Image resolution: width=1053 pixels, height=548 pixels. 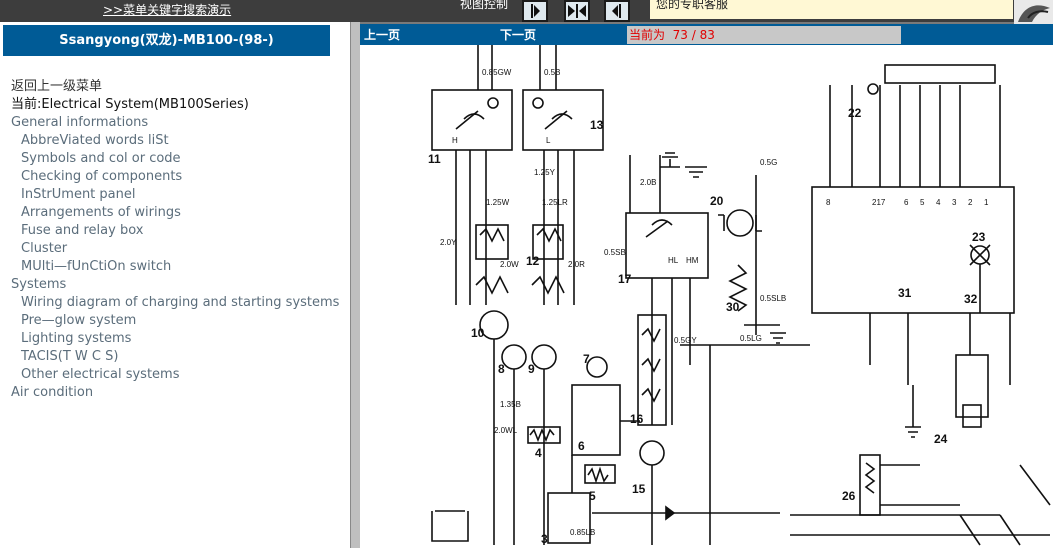 What do you see at coordinates (514, 357) in the screenshot?
I see `motor-8-icon` at bounding box center [514, 357].